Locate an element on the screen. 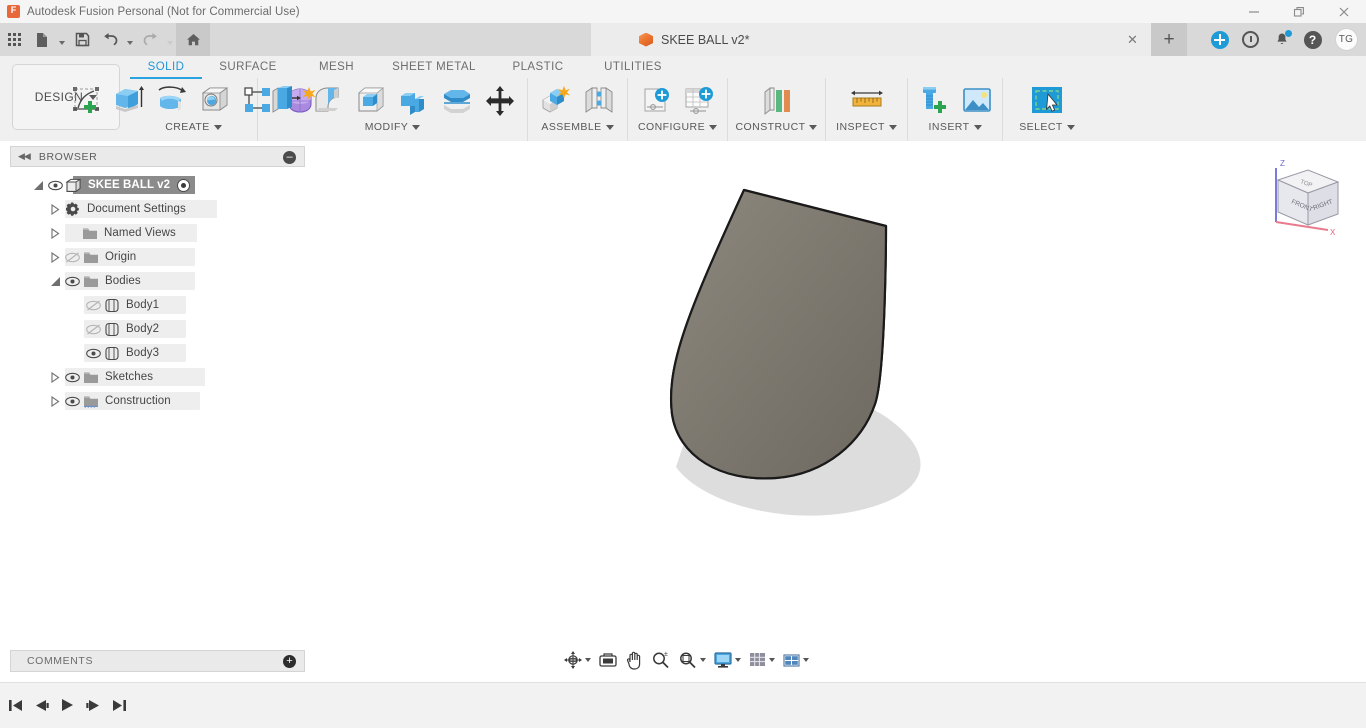  new-document-dropdown-caret is located at coordinates (62, 39).